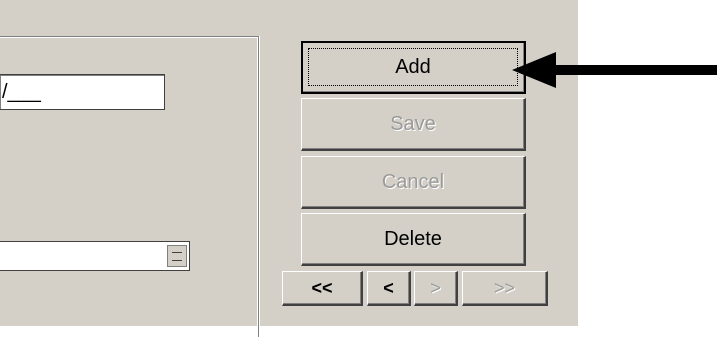 The width and height of the screenshot is (725, 337). What do you see at coordinates (177, 252) in the screenshot?
I see `spin-up-icon` at bounding box center [177, 252].